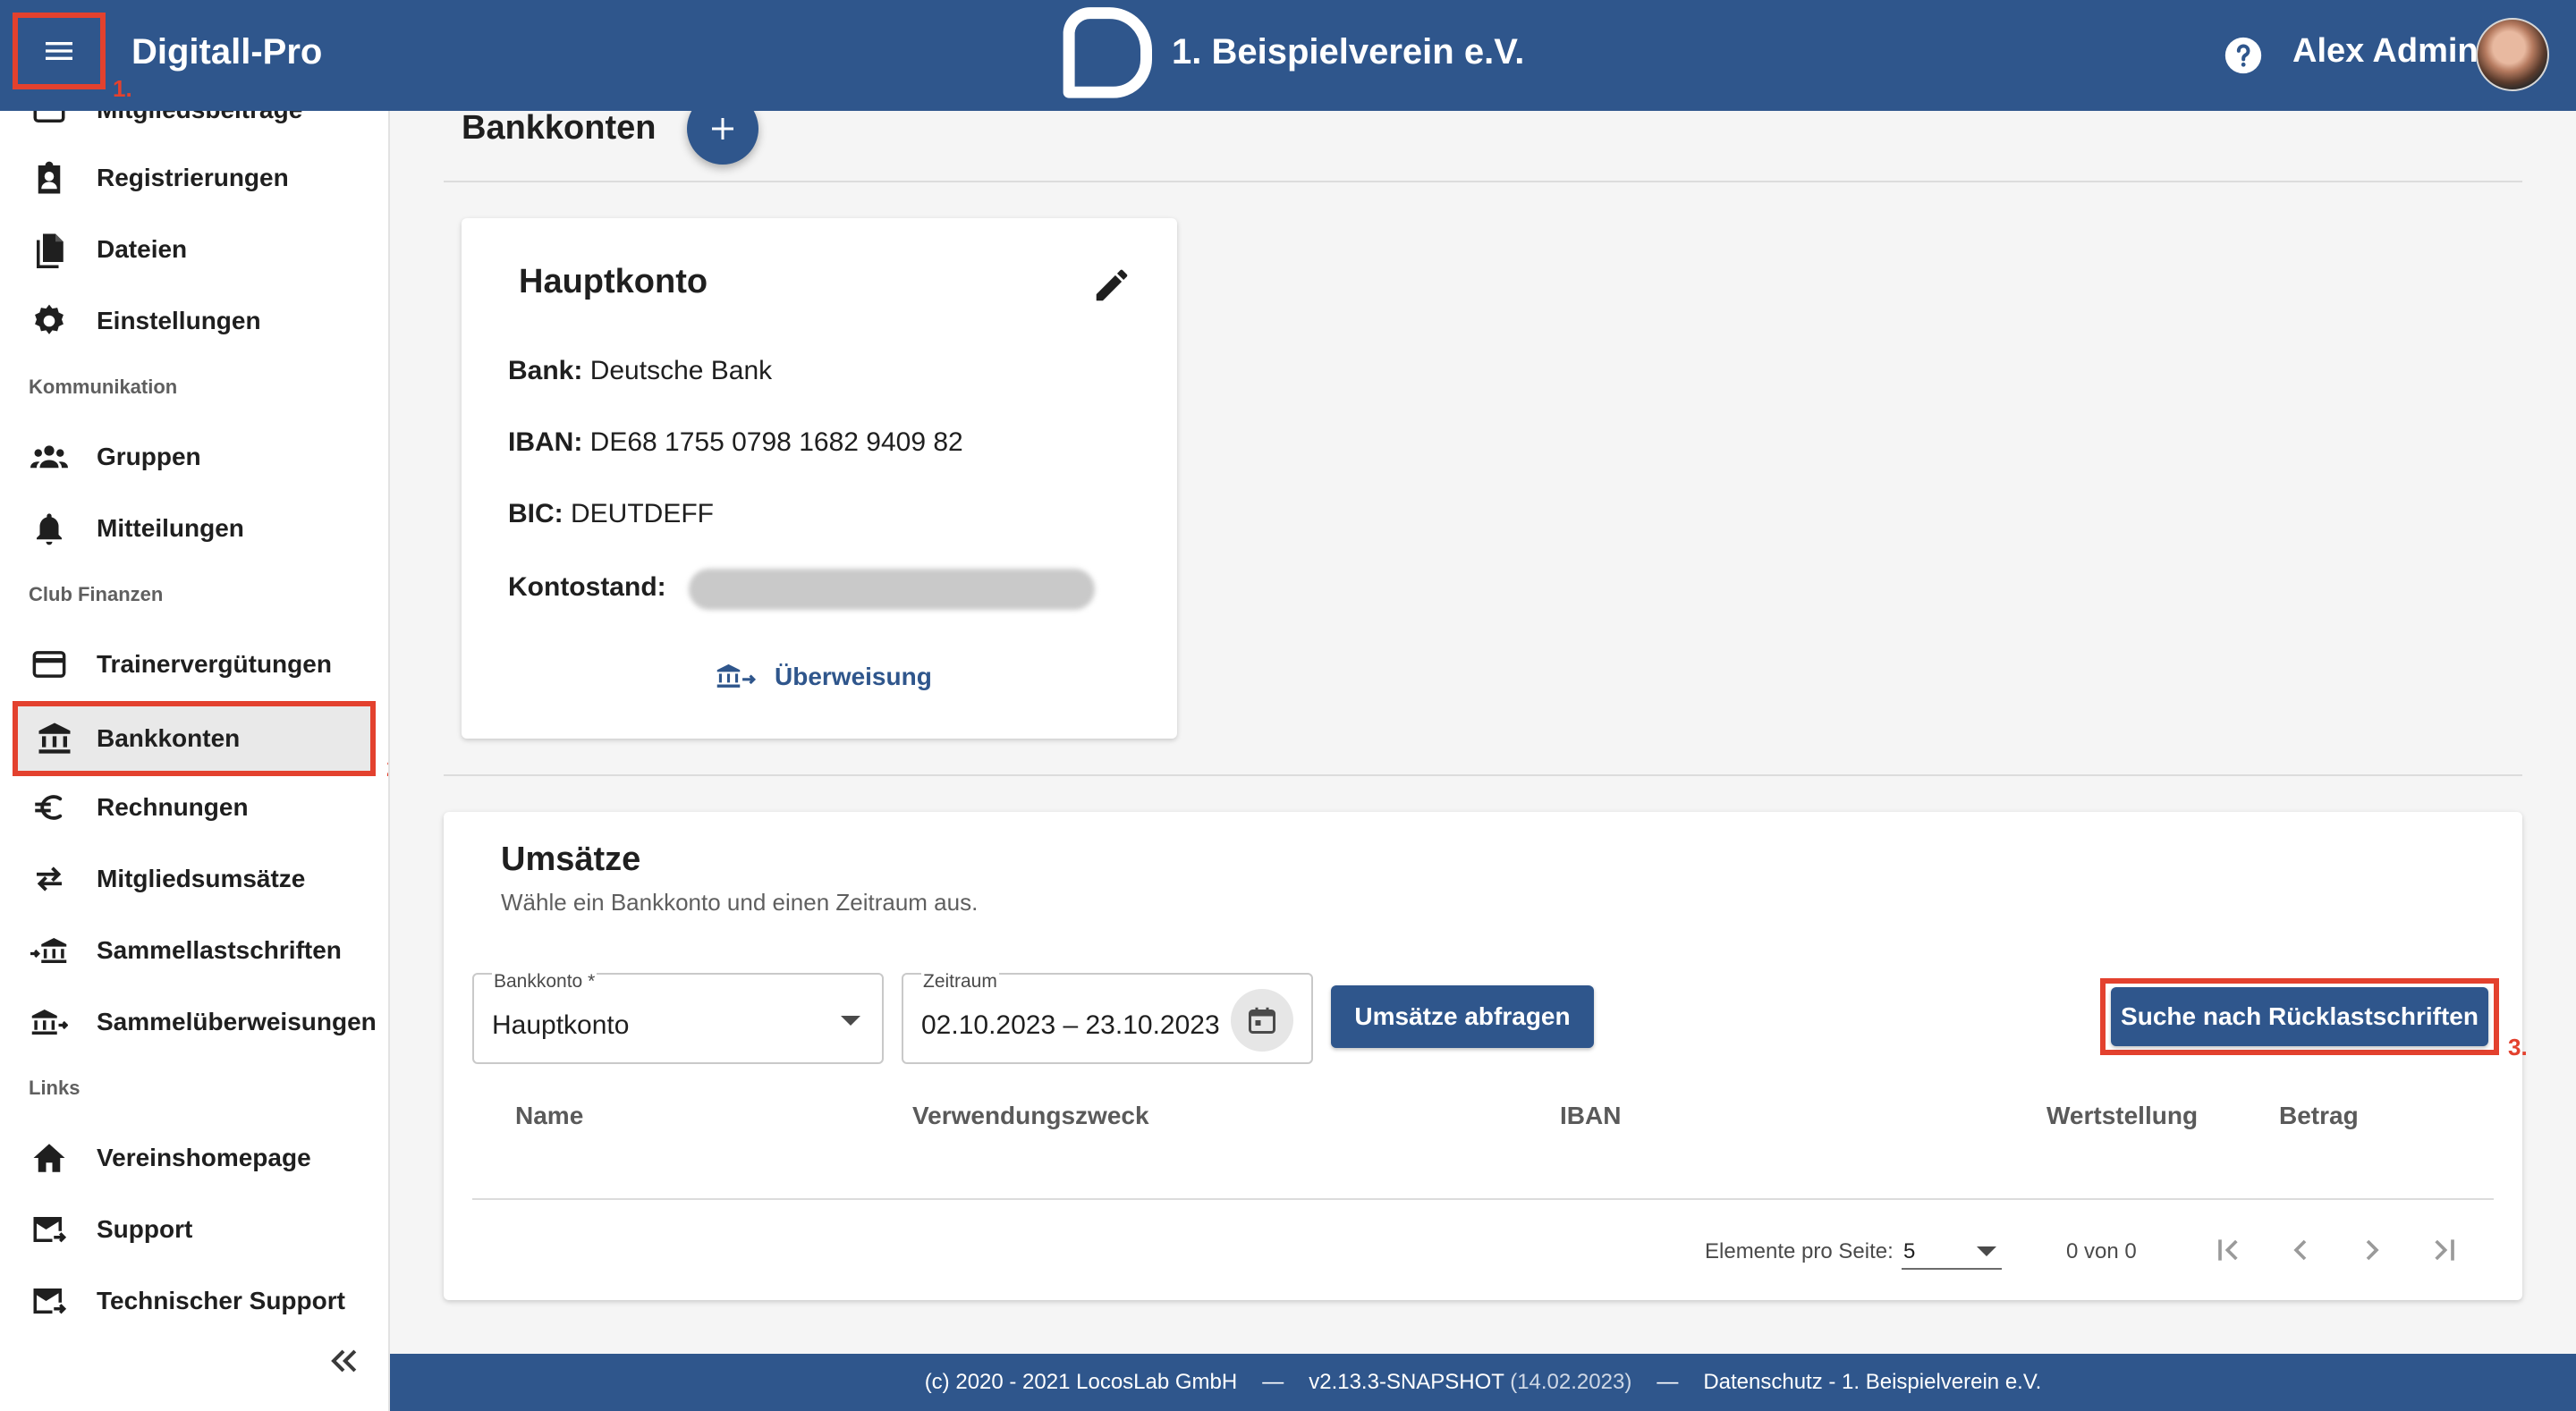 The height and width of the screenshot is (1411, 2576). I want to click on user-name: Alex Admin, so click(2385, 52).